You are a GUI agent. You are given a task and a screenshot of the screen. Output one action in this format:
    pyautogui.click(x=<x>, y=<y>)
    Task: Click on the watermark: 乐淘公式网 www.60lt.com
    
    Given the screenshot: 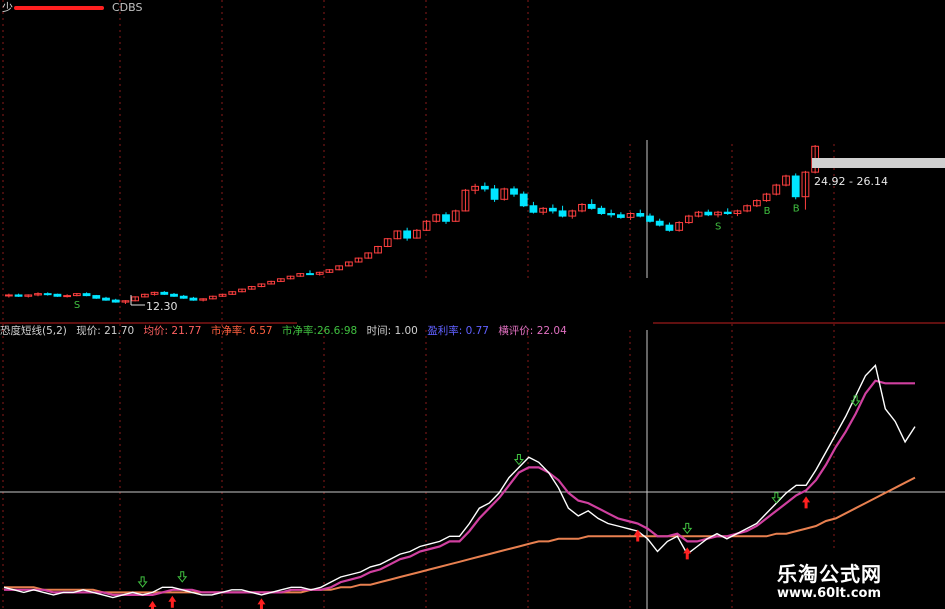 What is the action you would take?
    pyautogui.click(x=850, y=578)
    